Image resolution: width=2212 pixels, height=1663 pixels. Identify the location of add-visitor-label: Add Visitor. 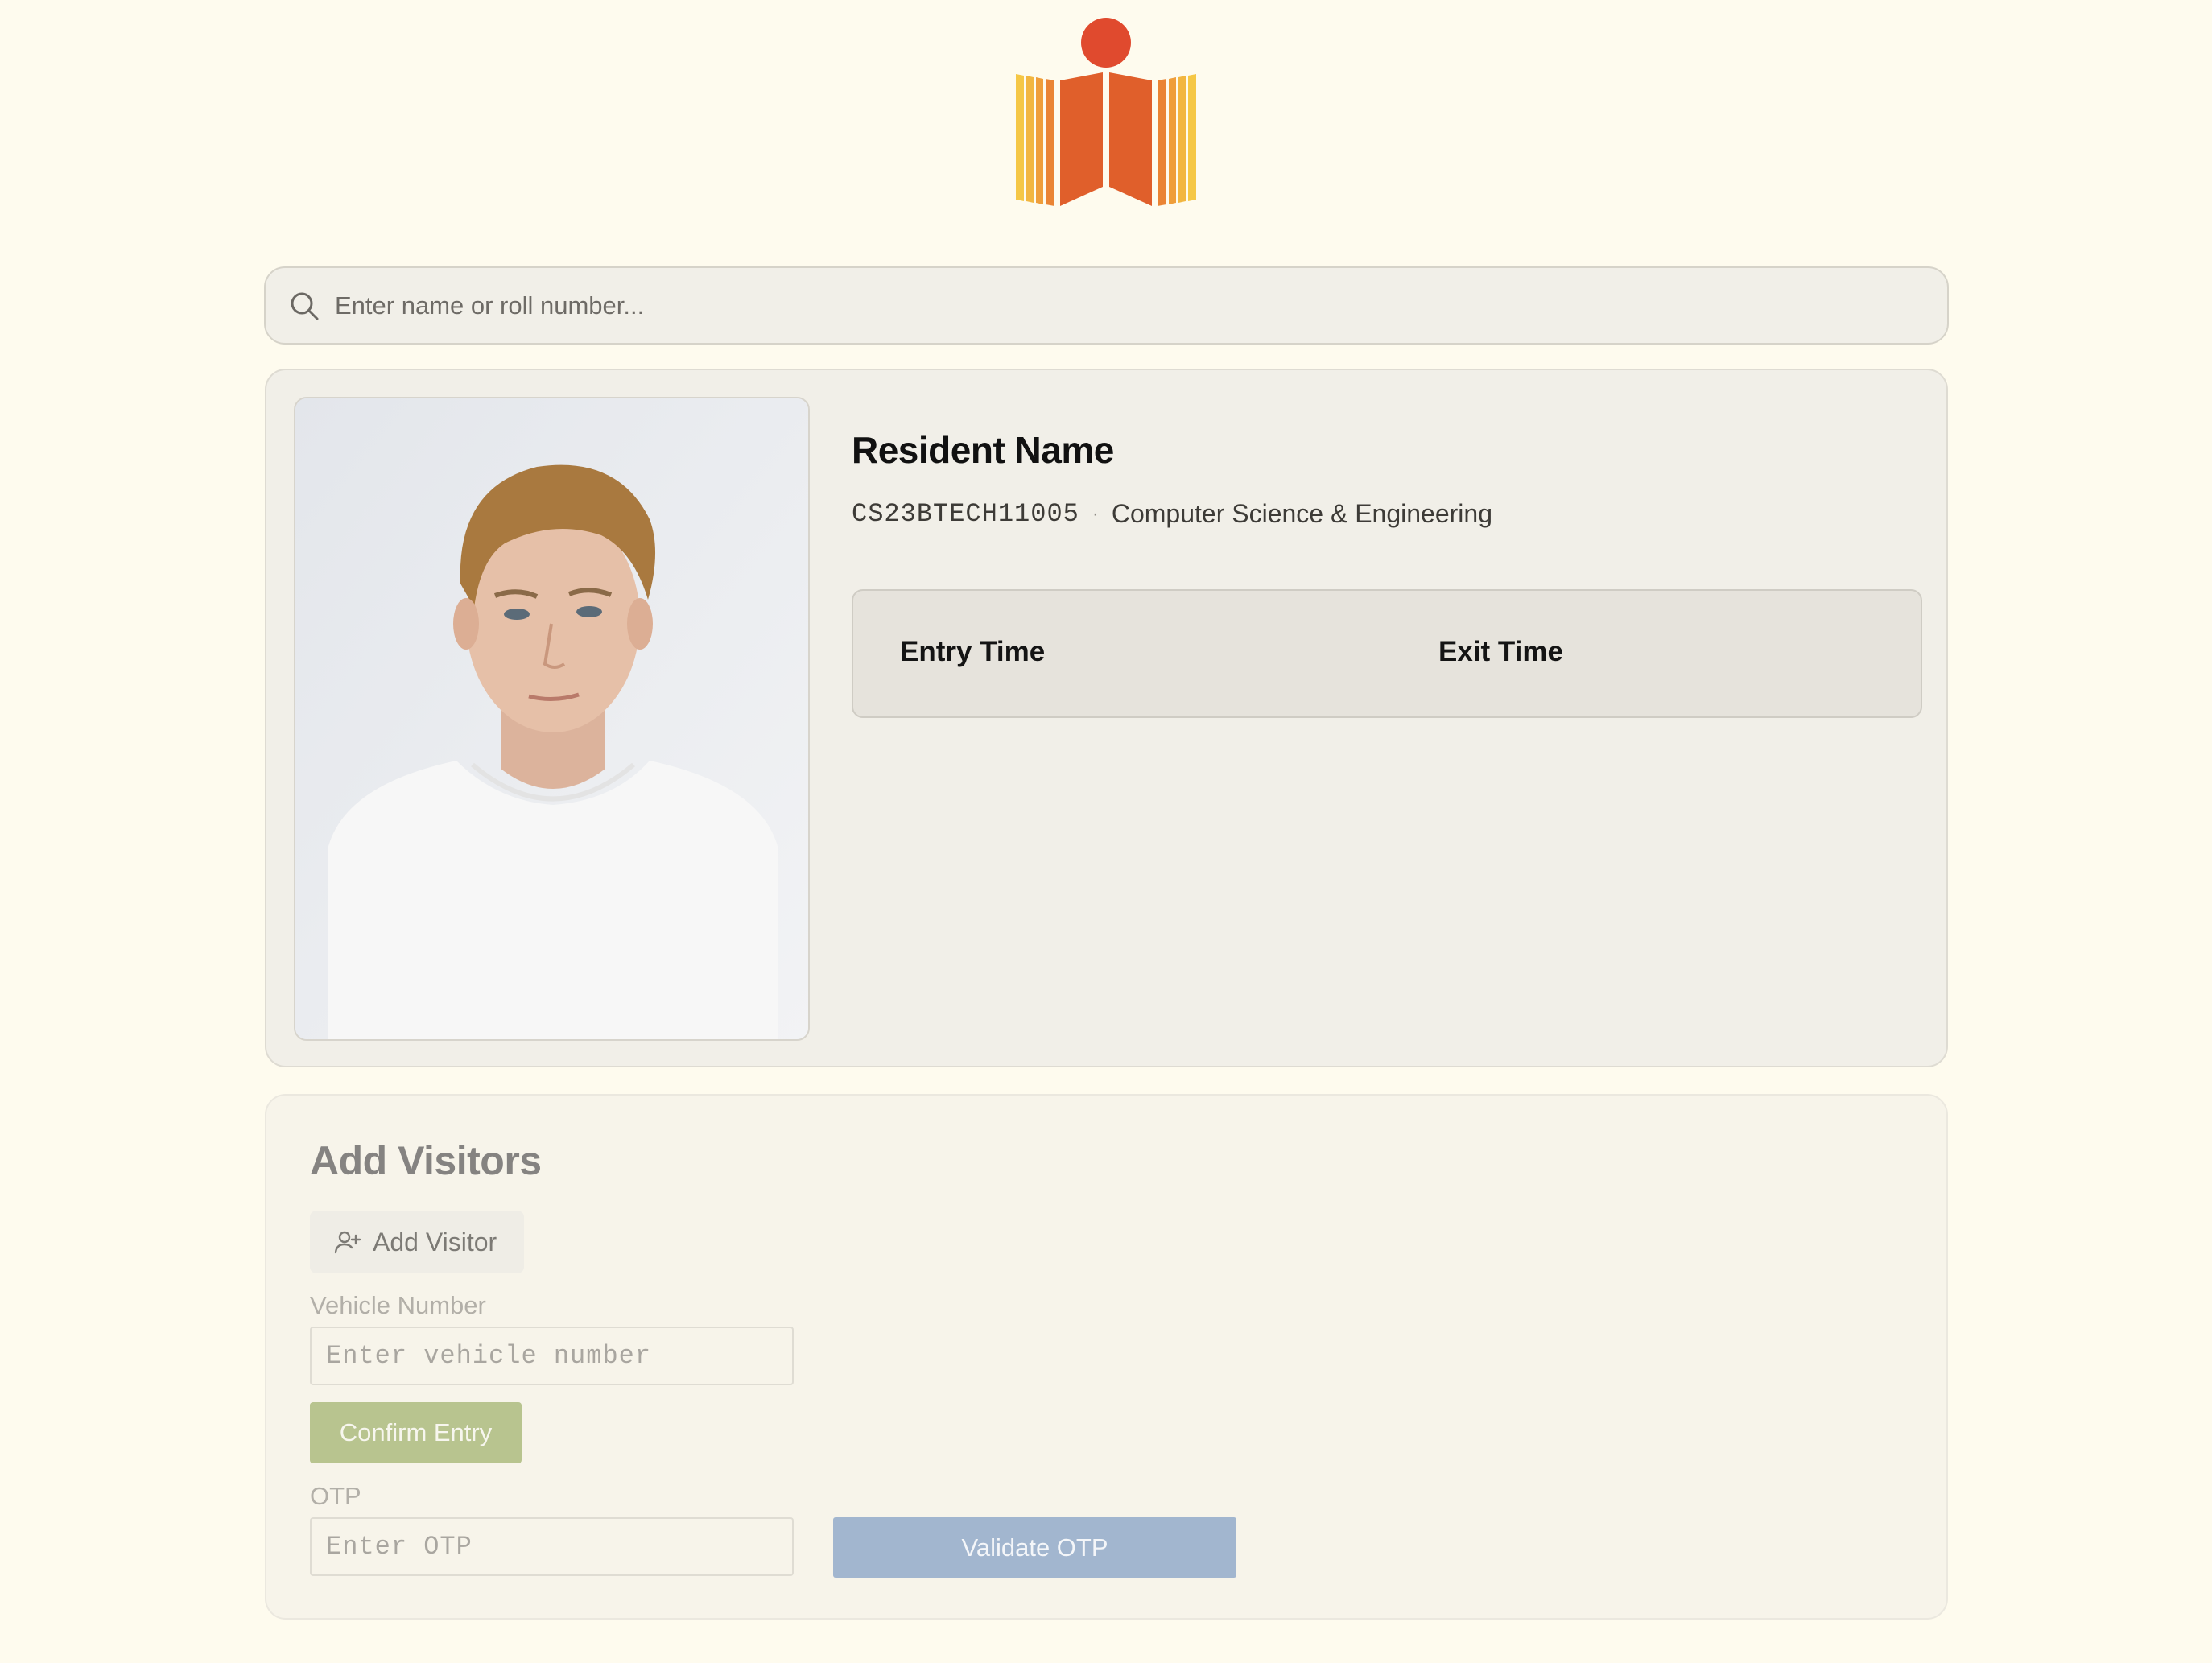
(435, 1242).